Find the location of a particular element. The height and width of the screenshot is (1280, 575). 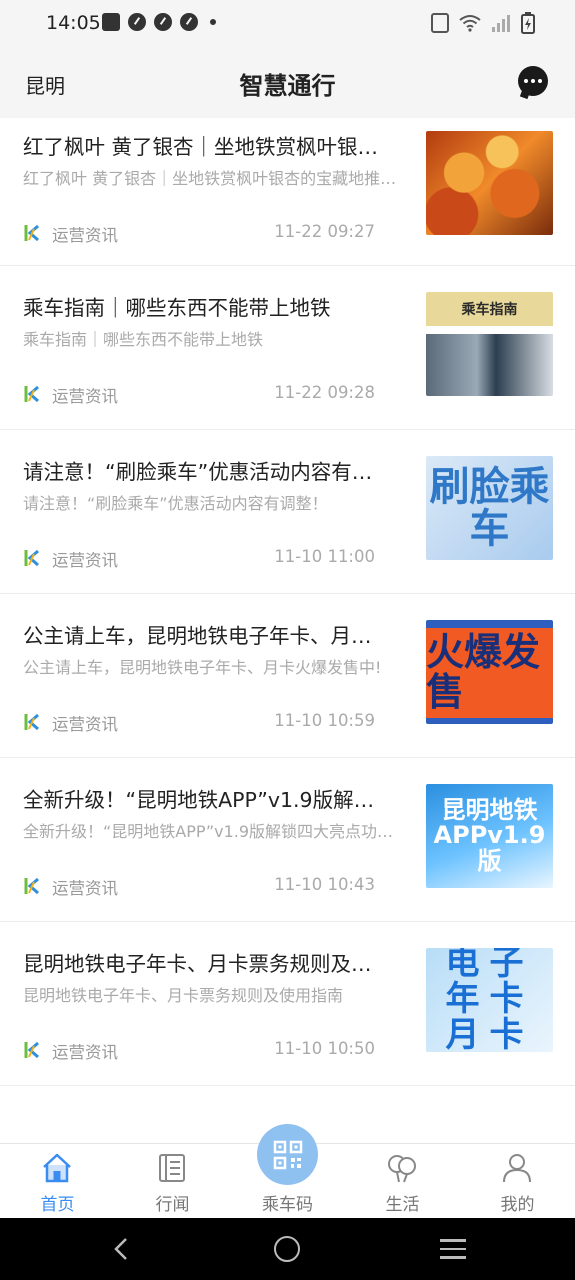

top-header: 昆明 智慧通行 is located at coordinates (287, 83).